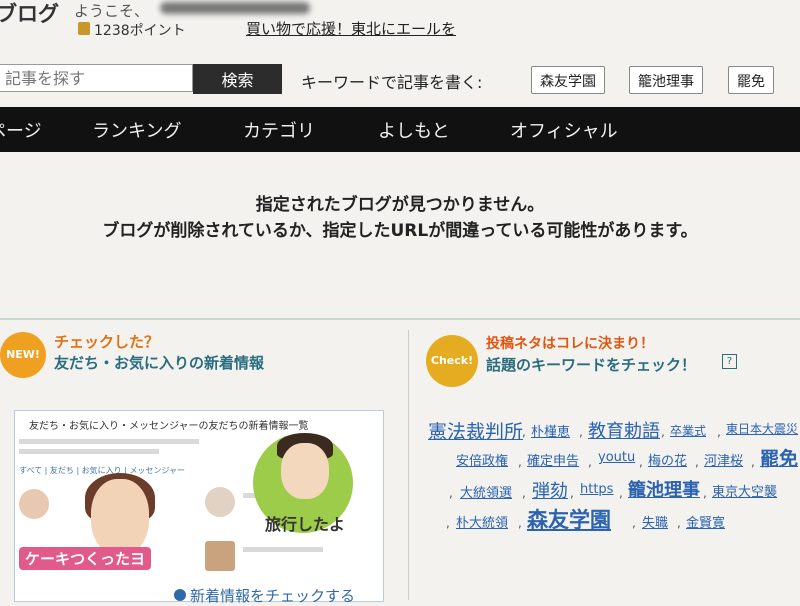 This screenshot has height=606, width=800. I want to click on trending-keyword: 卒業式, so click(688, 430).